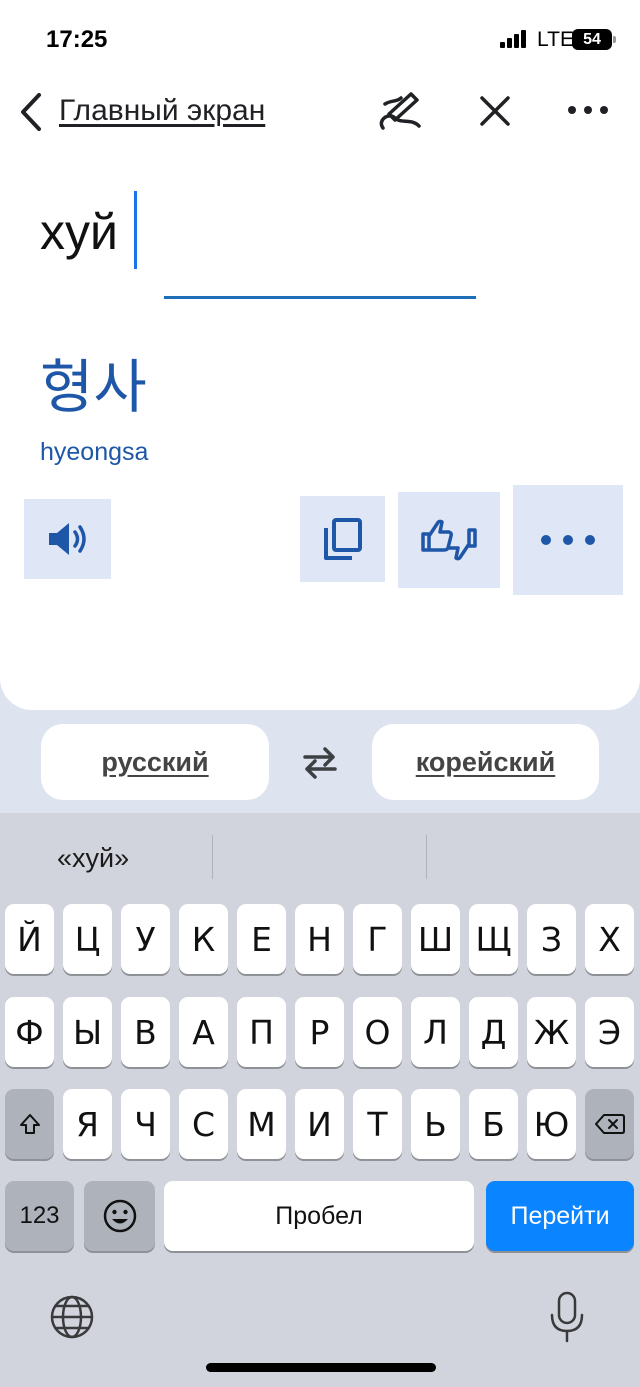 This screenshot has width=640, height=1387. I want to click on status-bar: 17:25 LTE 54, so click(320, 39).